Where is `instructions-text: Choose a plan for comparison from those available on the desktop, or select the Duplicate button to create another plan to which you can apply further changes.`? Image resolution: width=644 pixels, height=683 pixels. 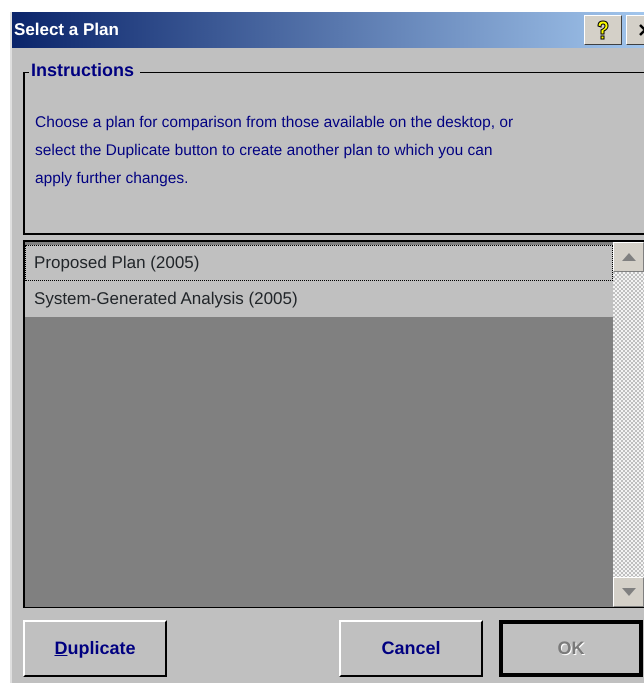
instructions-text: Choose a plan for comparison from those available on the desktop, or select the Duplicate button to create another plan to which you can apply further changes. is located at coordinates (274, 151).